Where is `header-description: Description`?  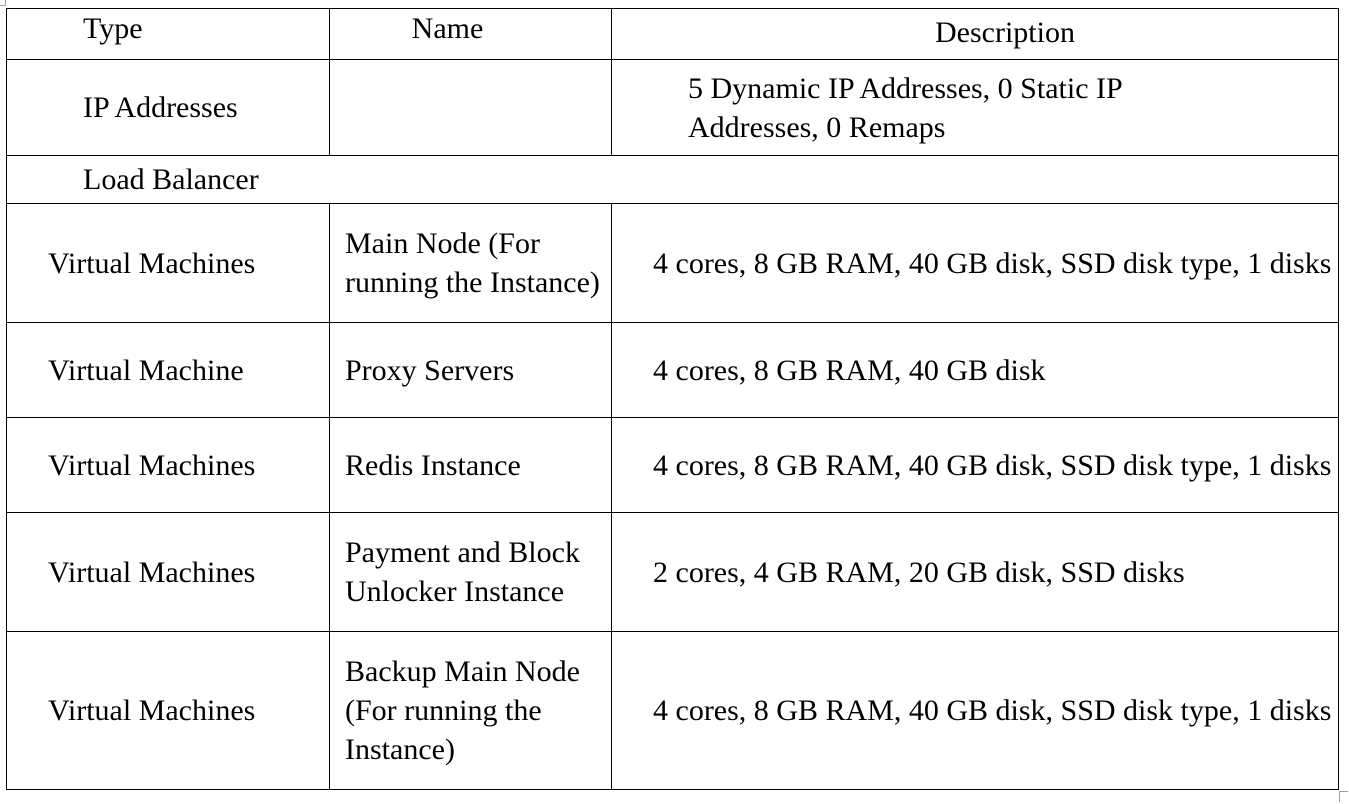
header-description: Description is located at coordinates (975, 34).